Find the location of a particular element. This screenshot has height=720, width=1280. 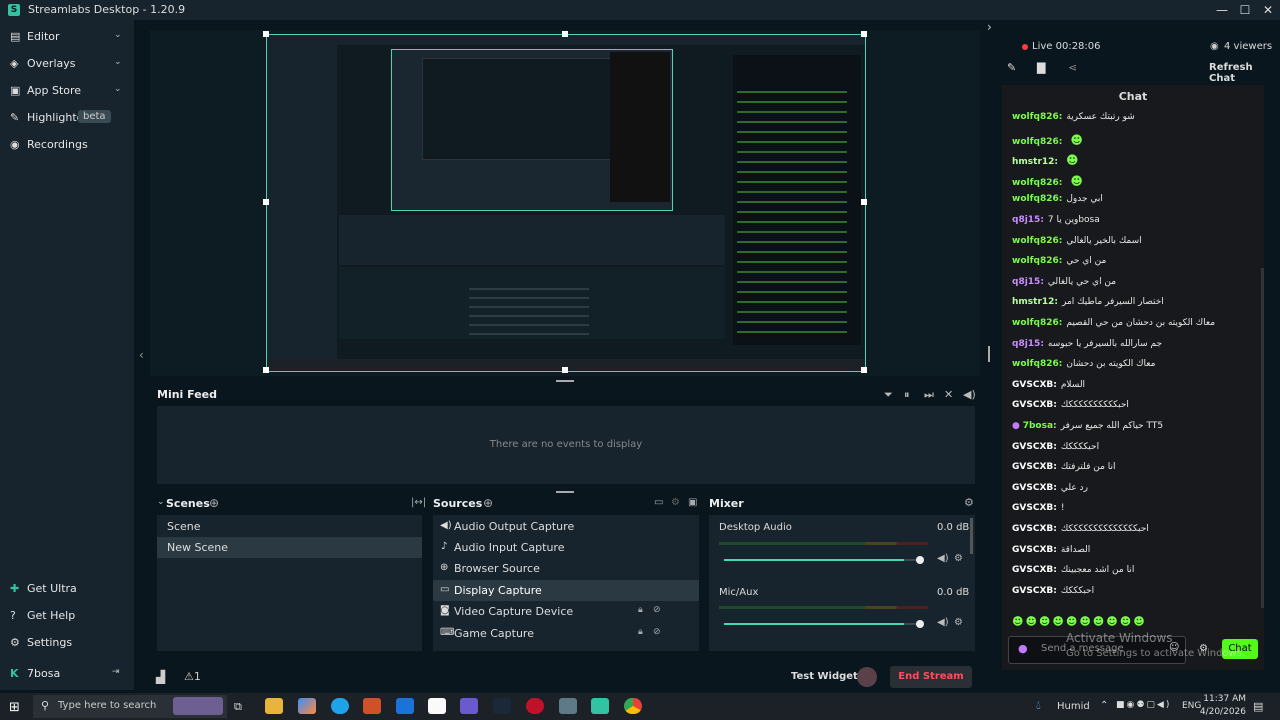

skip-icon: ⏭ is located at coordinates (929, 395).